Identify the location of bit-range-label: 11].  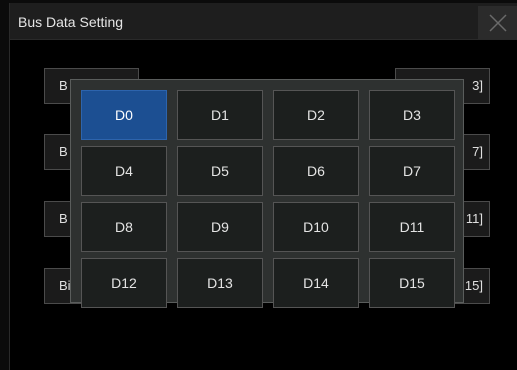
(474, 218).